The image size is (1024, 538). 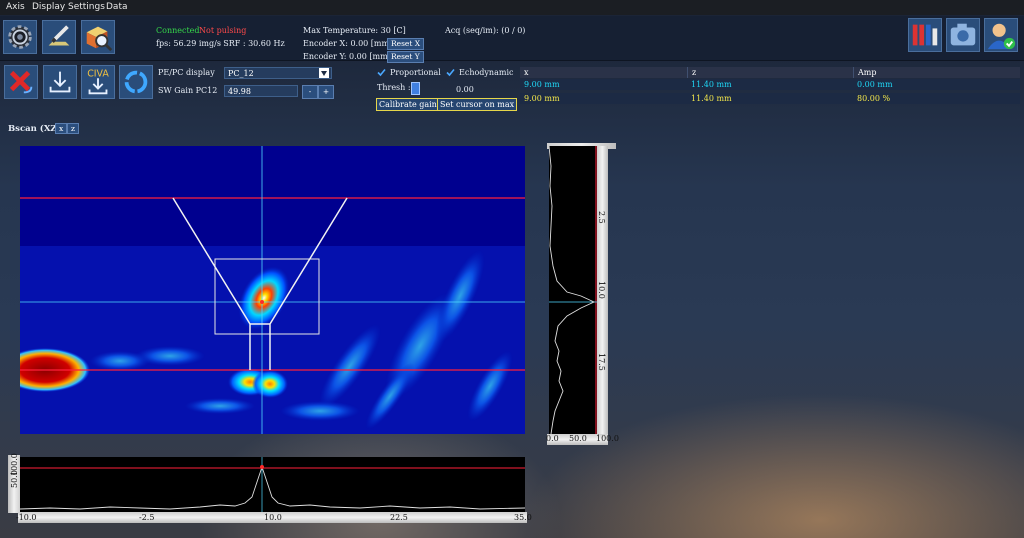 I want to click on bottom-y-tick-top: 100.0, so click(x=14, y=464).